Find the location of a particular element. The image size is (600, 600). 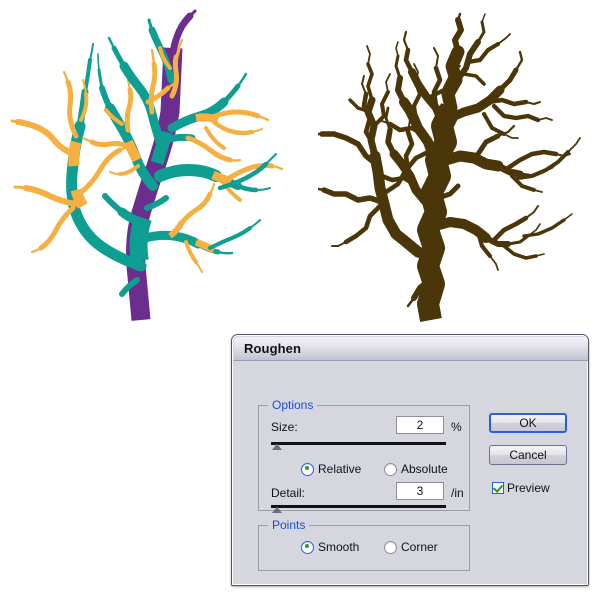

detail-slider-track is located at coordinates (358, 506).